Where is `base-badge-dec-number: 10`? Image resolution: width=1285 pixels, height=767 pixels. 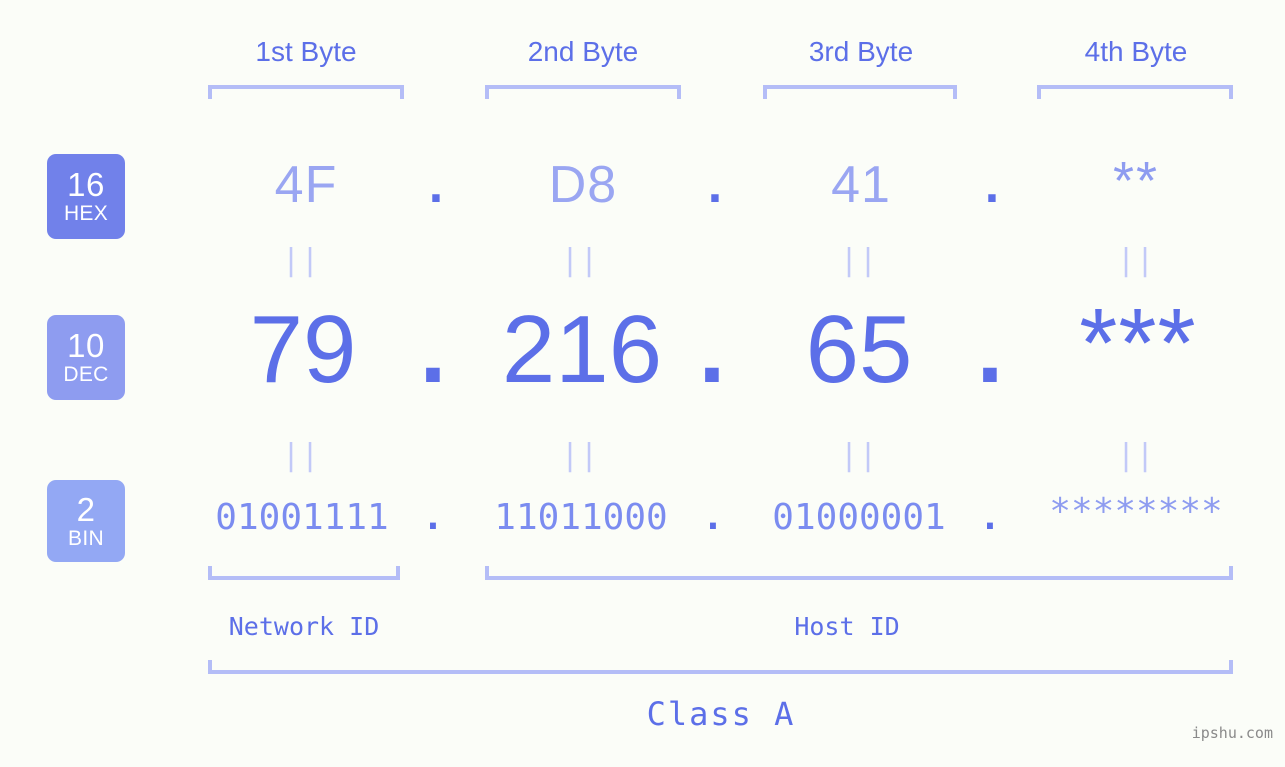 base-badge-dec-number: 10 is located at coordinates (86, 345).